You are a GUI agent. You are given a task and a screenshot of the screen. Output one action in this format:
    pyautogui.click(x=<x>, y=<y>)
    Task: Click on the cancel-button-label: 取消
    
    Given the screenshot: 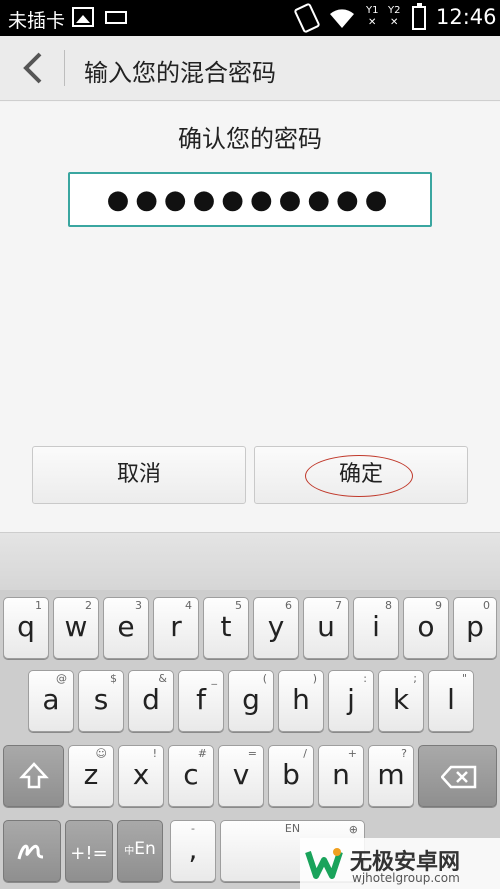 What is the action you would take?
    pyautogui.click(x=138, y=474)
    